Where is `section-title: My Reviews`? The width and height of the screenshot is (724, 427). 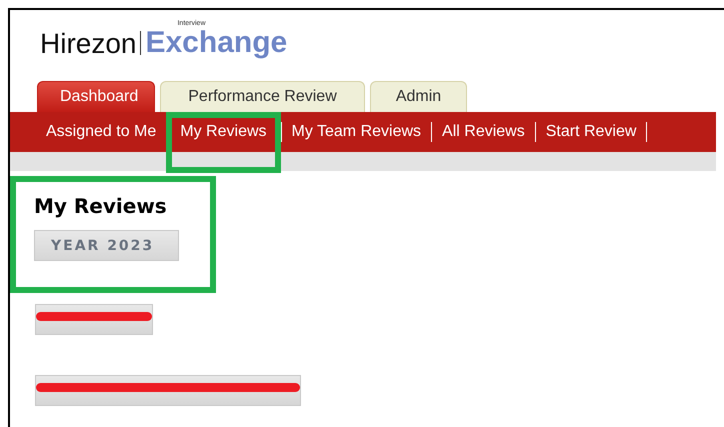 section-title: My Reviews is located at coordinates (101, 206).